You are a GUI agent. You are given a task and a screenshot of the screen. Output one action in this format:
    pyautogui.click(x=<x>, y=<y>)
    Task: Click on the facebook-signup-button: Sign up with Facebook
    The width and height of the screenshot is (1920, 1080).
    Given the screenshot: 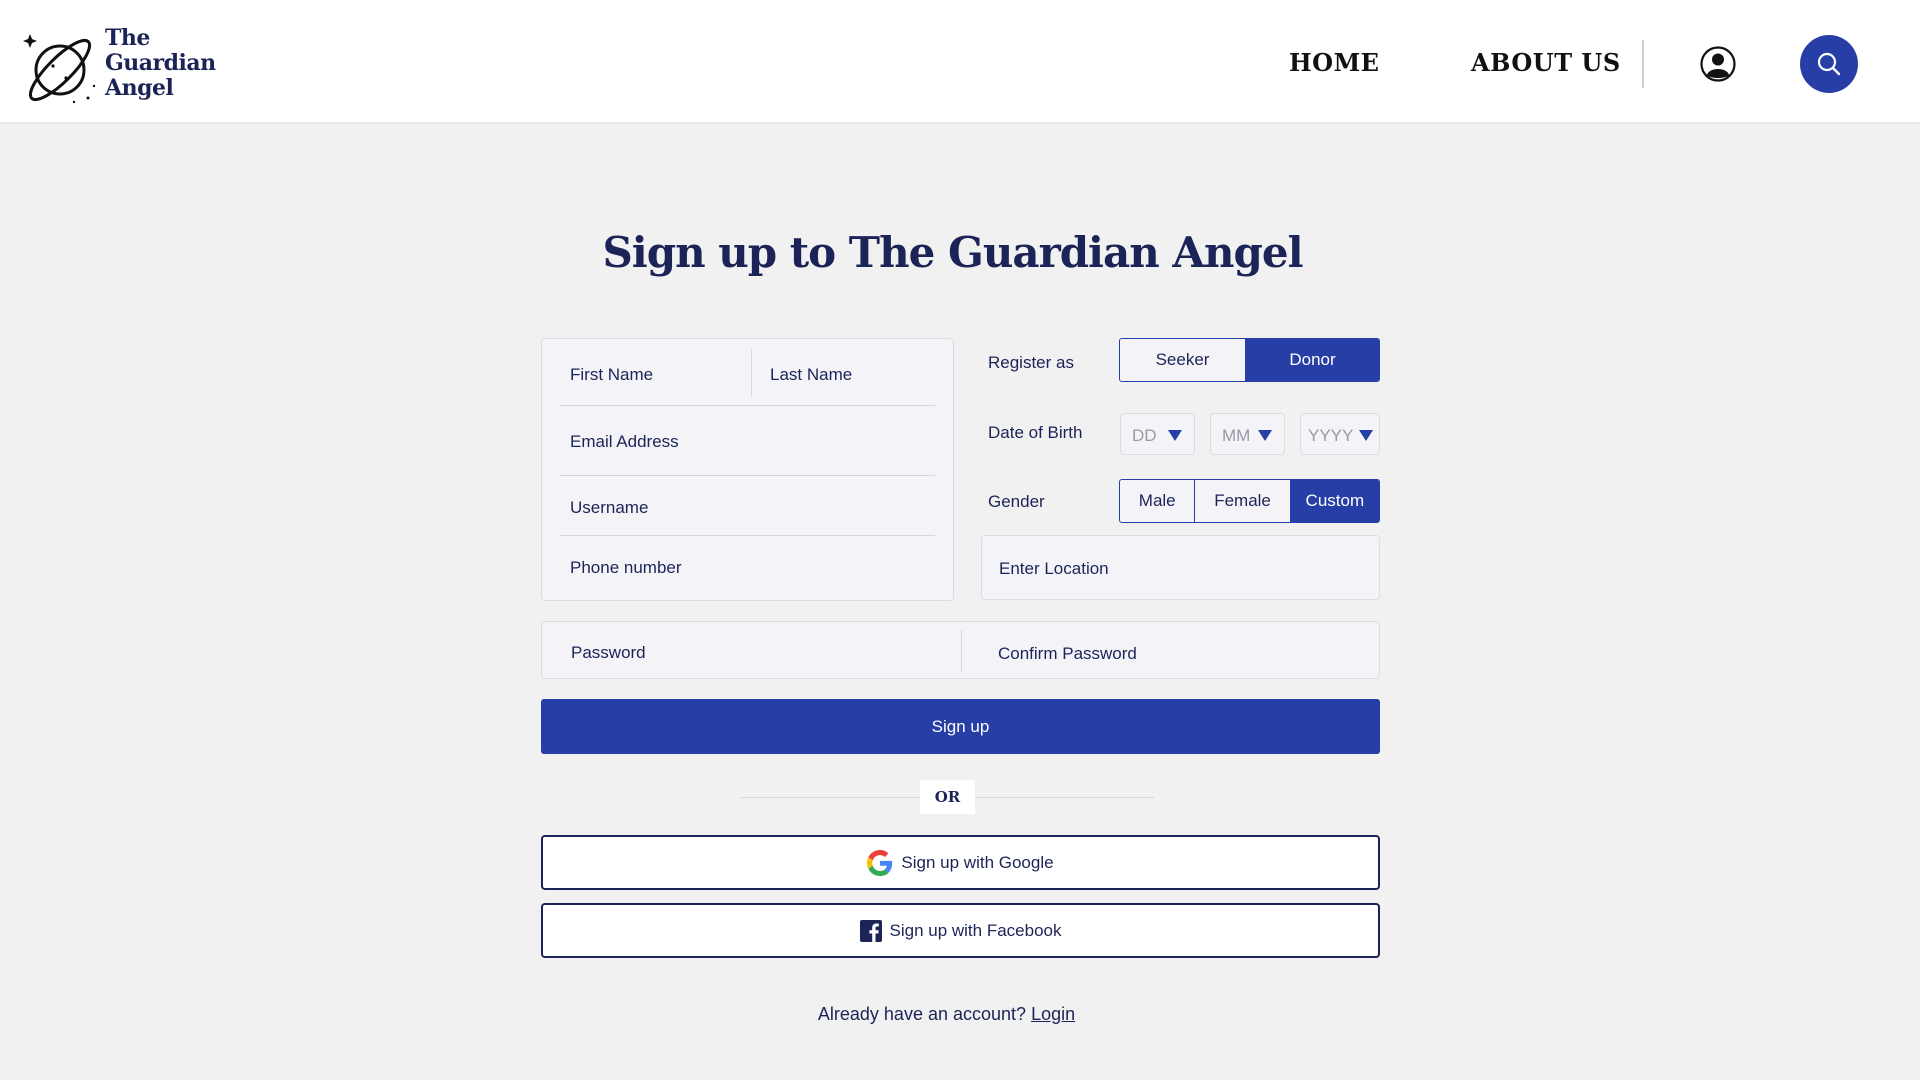 What is the action you would take?
    pyautogui.click(x=960, y=930)
    